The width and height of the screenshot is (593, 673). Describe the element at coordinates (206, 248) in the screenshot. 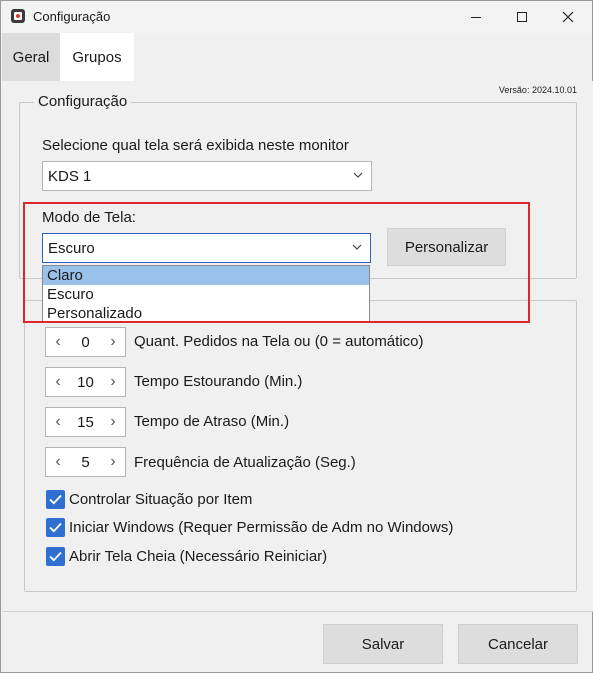

I see `mode-select: Escuro` at that location.